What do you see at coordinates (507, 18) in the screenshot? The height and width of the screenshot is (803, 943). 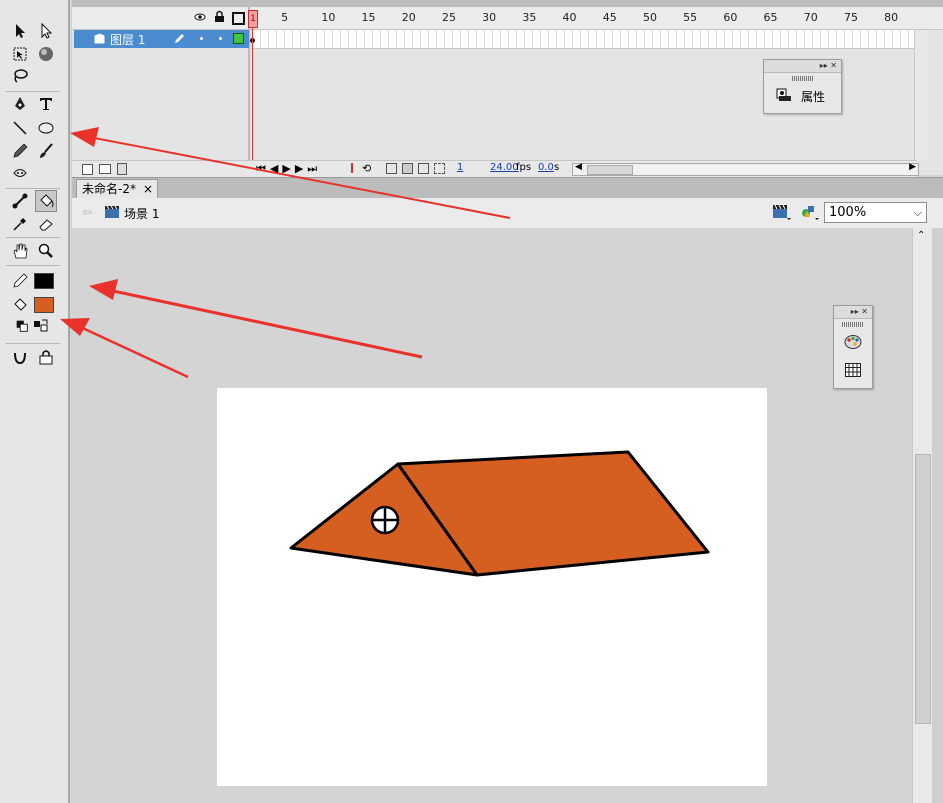 I see `timeline-header: 5 10 15 20 25 30 35 40 45 50 55 60 65 70 75 80` at bounding box center [507, 18].